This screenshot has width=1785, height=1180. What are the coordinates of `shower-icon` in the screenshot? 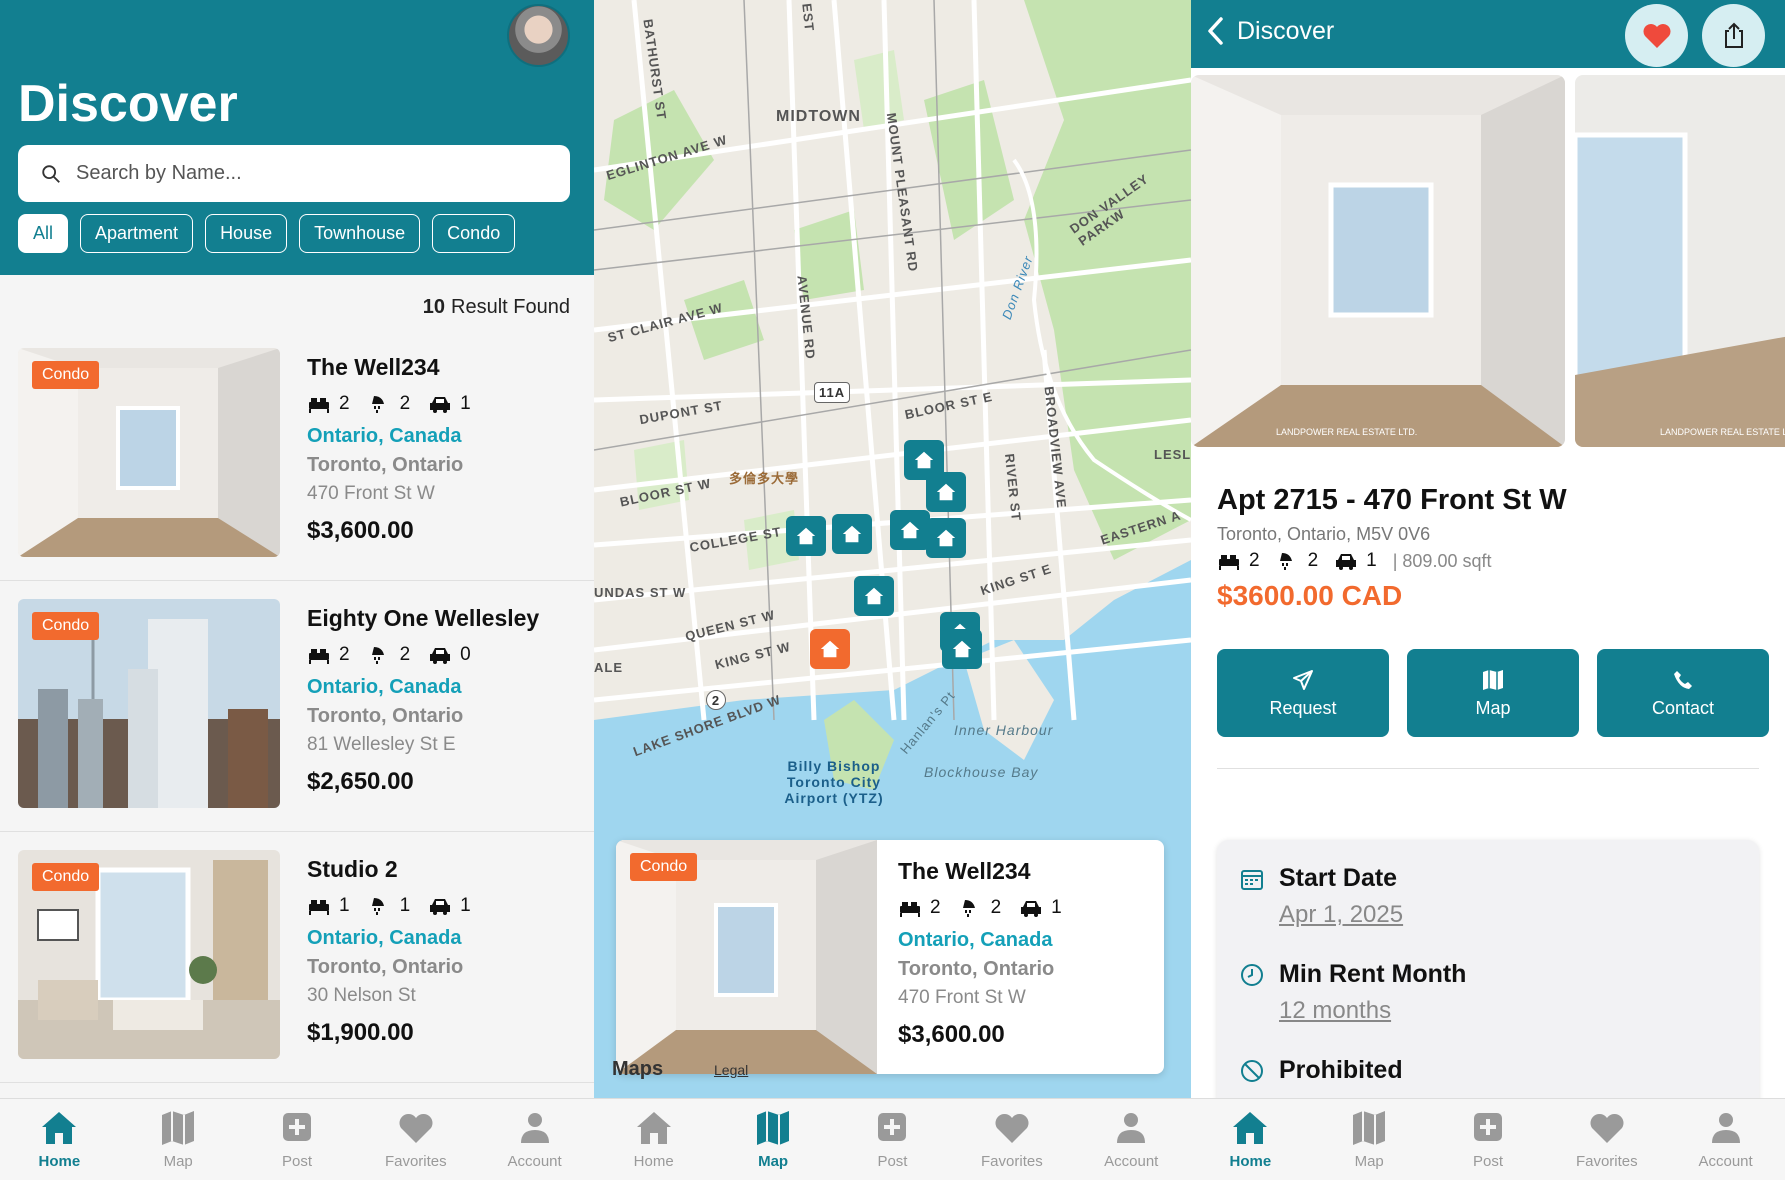 It's located at (1285, 561).